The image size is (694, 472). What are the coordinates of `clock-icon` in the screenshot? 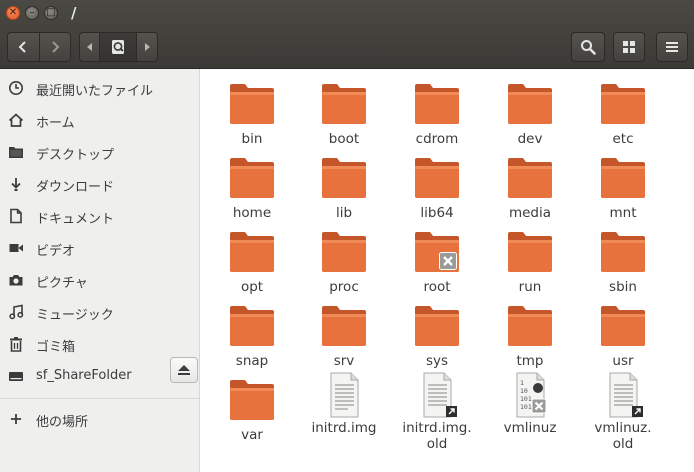 It's located at (16, 88).